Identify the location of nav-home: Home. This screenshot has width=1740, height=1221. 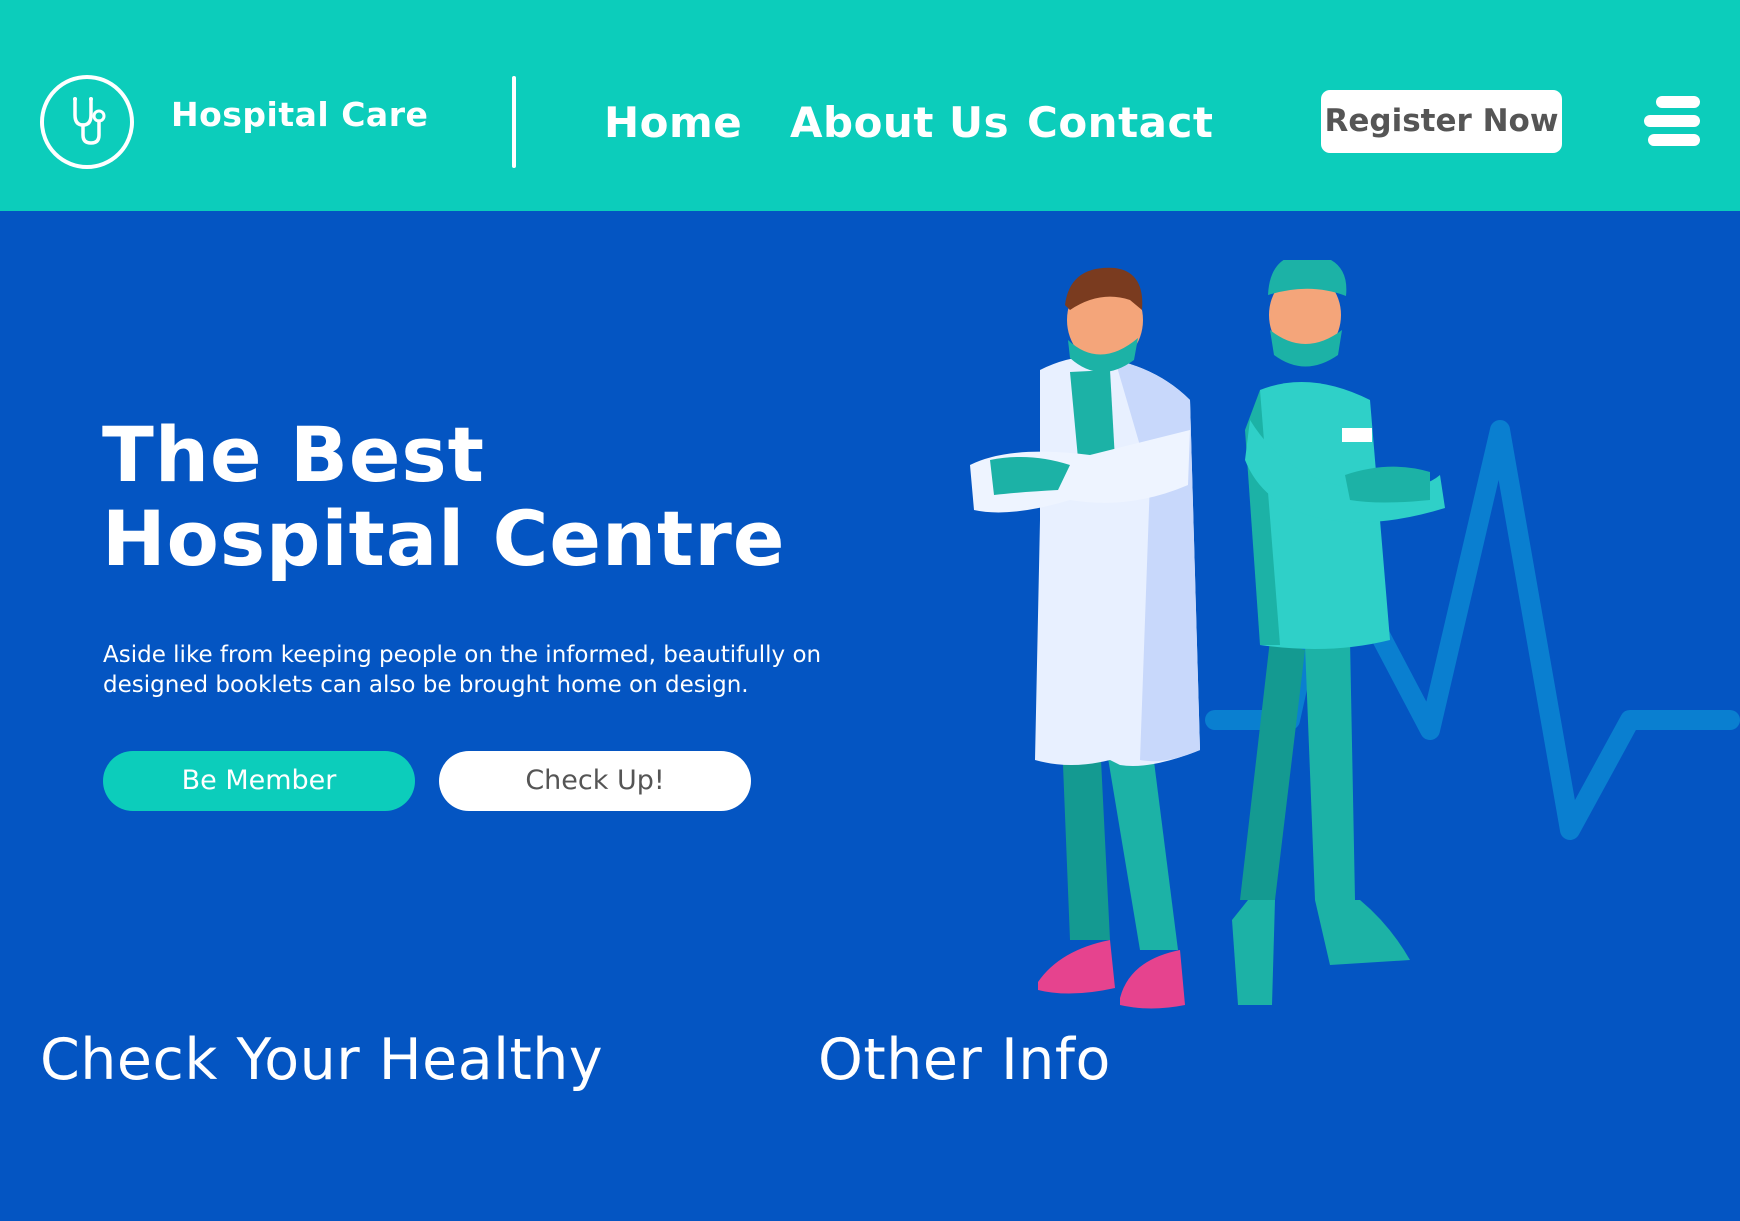
(673, 122).